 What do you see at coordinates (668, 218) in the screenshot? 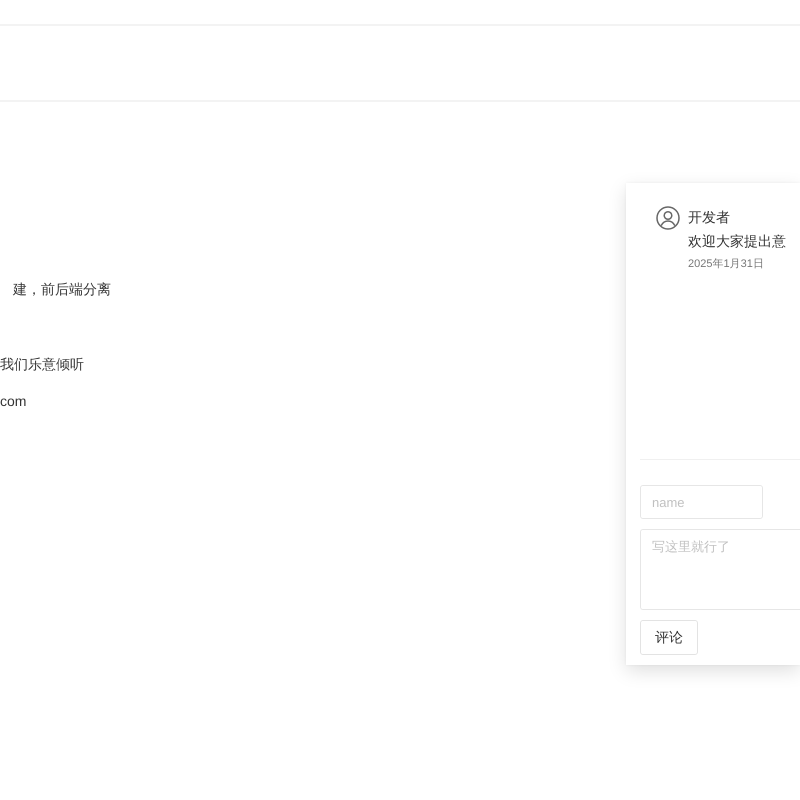
I see `user-icon` at bounding box center [668, 218].